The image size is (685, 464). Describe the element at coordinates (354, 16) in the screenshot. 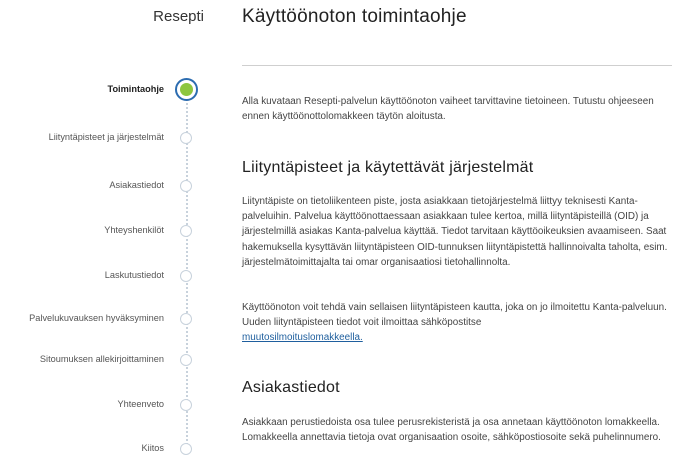

I see `page-title: Käyttöönoton toimintaohje` at that location.